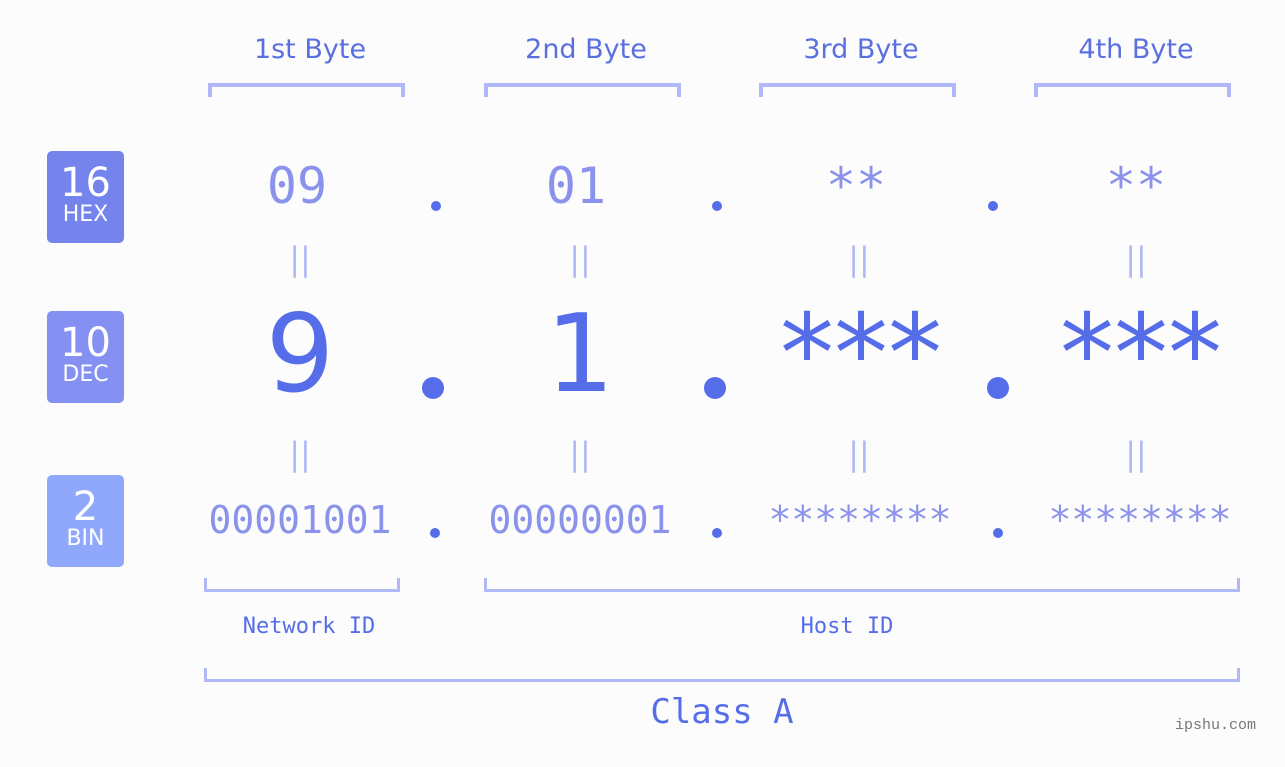  I want to click on bin-byte-2: 00000001, so click(580, 520).